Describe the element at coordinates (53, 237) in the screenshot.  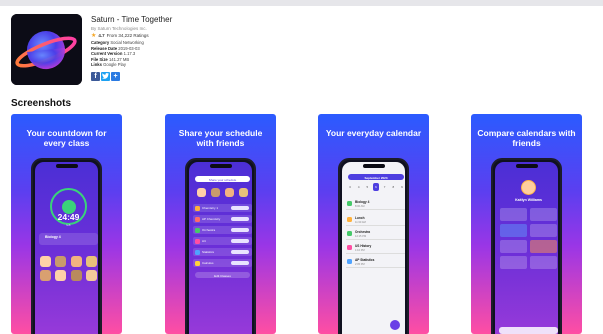
I see `current-class-name: Biology 4` at that location.